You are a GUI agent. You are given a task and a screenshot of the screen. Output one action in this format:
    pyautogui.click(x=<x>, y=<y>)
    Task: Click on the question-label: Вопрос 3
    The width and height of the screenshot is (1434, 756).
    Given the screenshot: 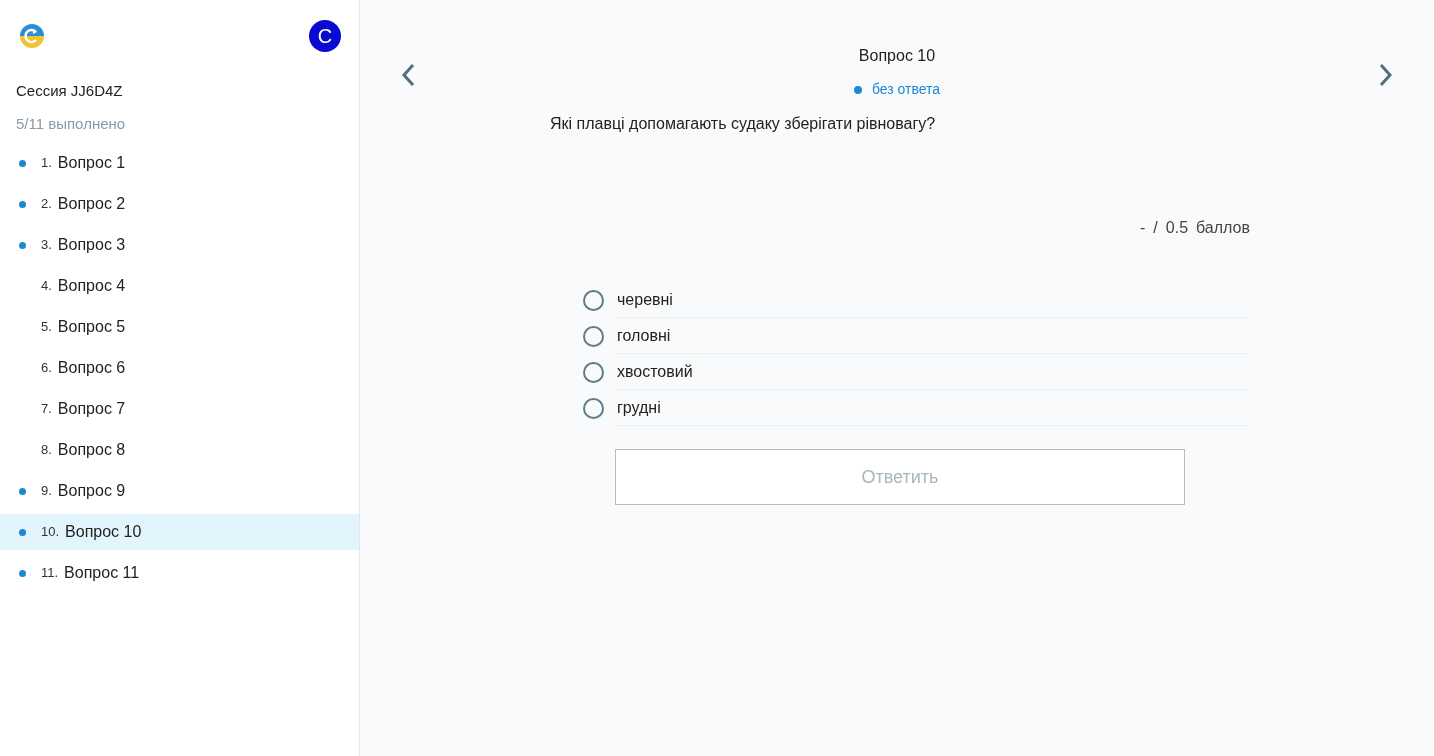 What is the action you would take?
    pyautogui.click(x=91, y=245)
    